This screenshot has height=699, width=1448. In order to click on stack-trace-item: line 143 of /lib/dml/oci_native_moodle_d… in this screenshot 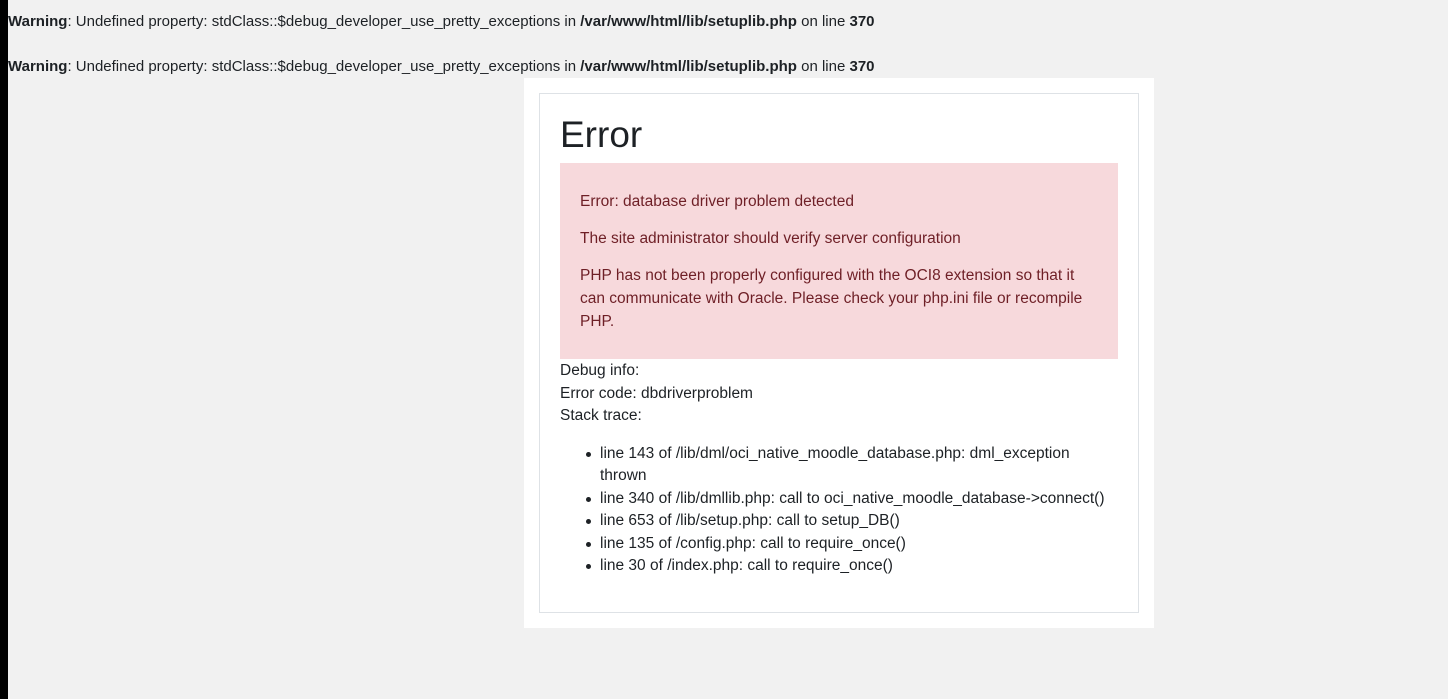, I will do `click(853, 465)`.